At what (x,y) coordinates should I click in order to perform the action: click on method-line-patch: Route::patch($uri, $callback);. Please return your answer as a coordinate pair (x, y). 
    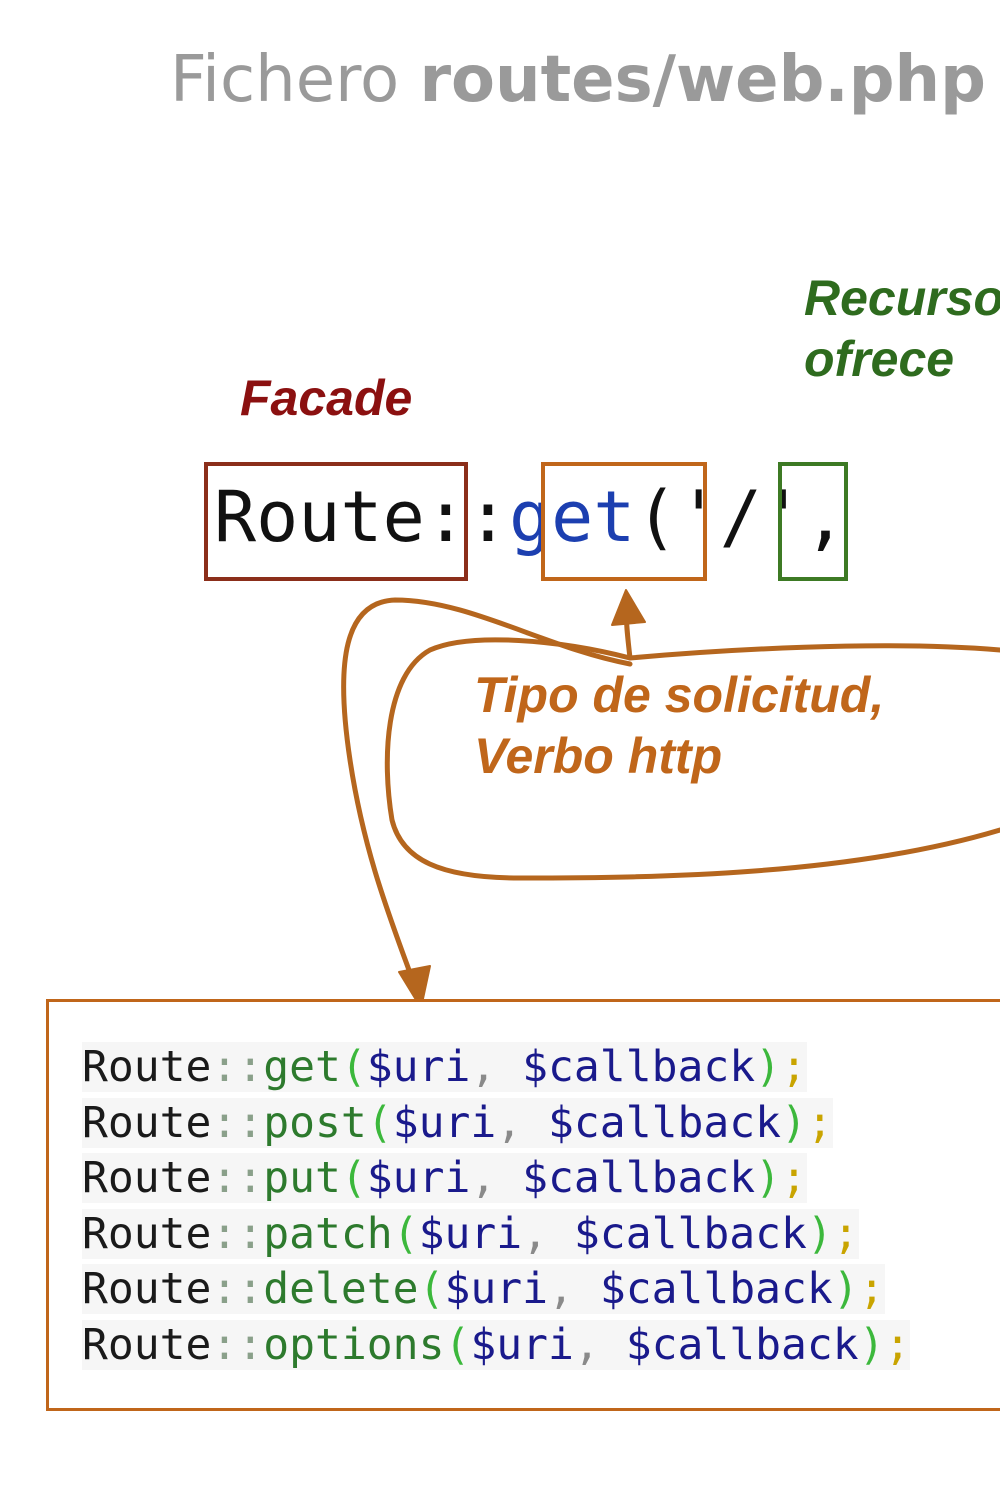
    Looking at the image, I should click on (496, 1235).